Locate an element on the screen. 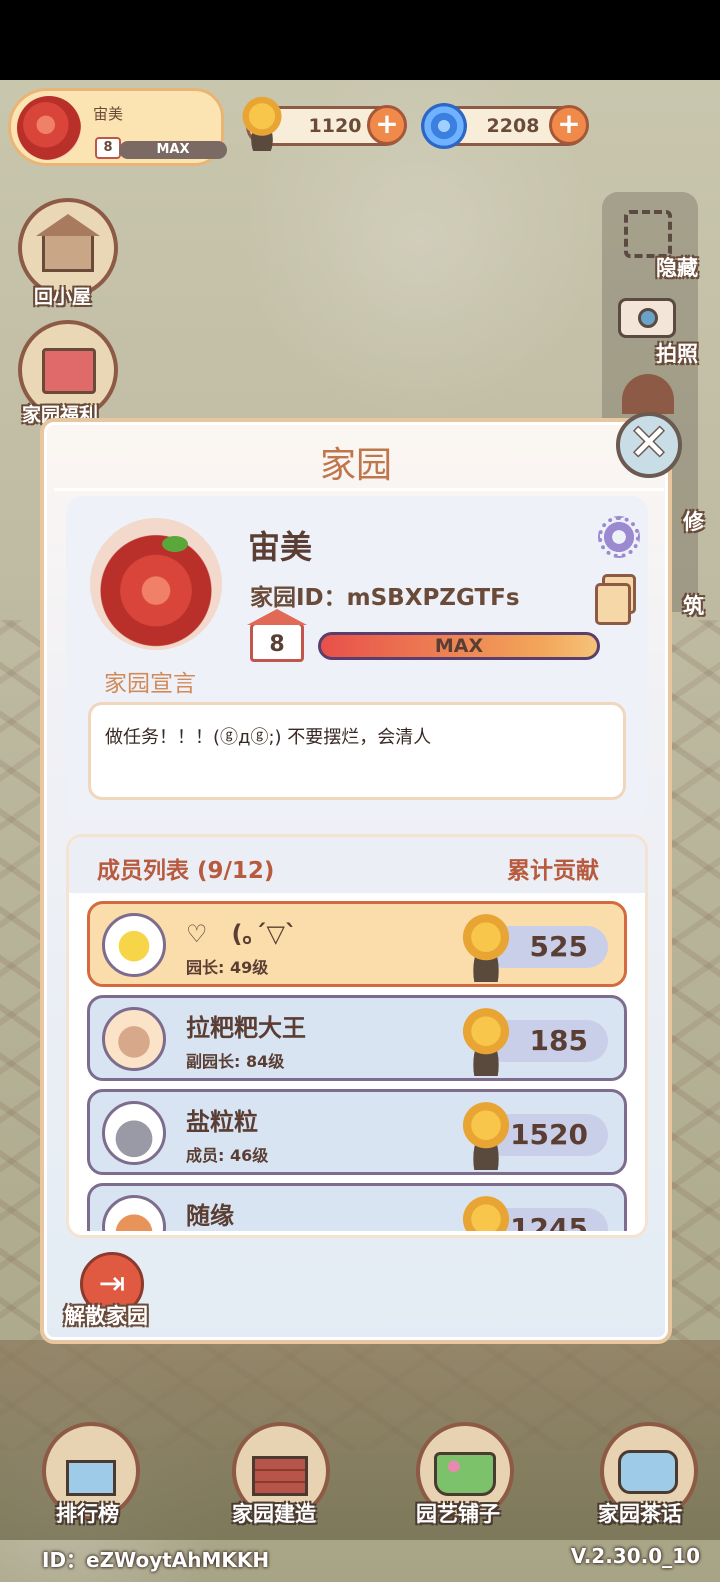  brick-icon is located at coordinates (280, 1476).